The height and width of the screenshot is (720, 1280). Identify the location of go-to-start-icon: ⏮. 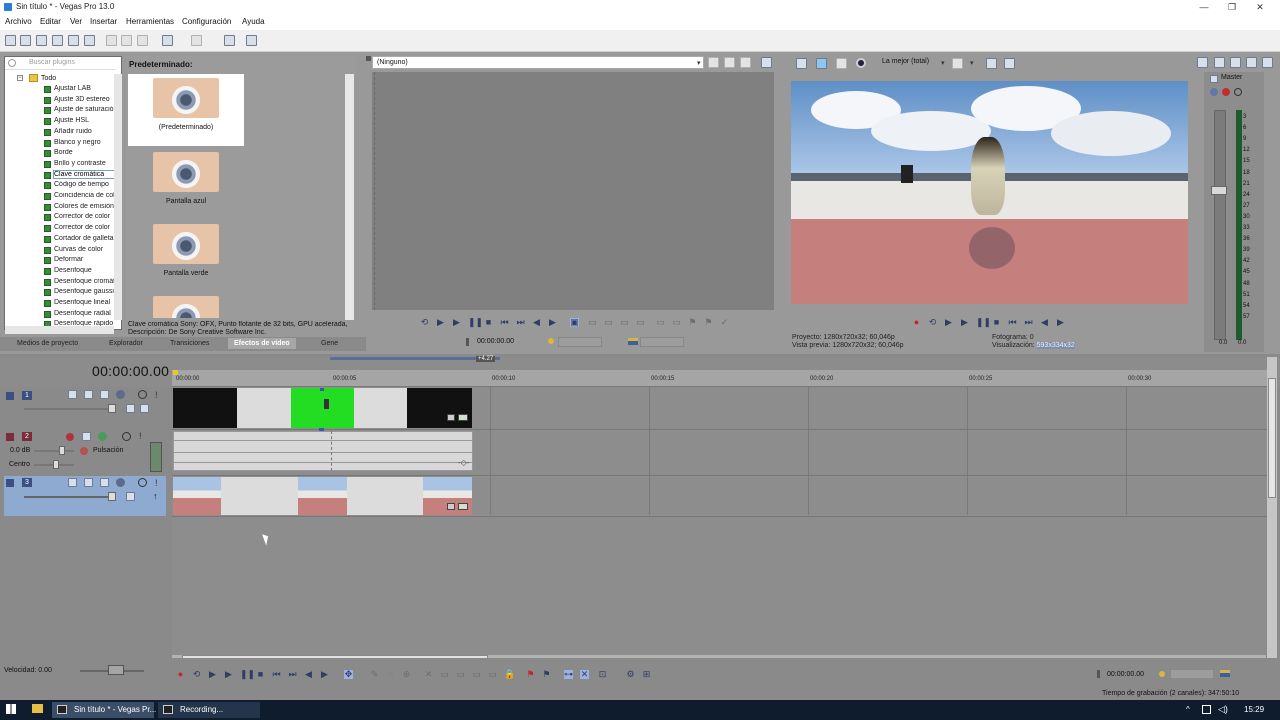
(276, 674).